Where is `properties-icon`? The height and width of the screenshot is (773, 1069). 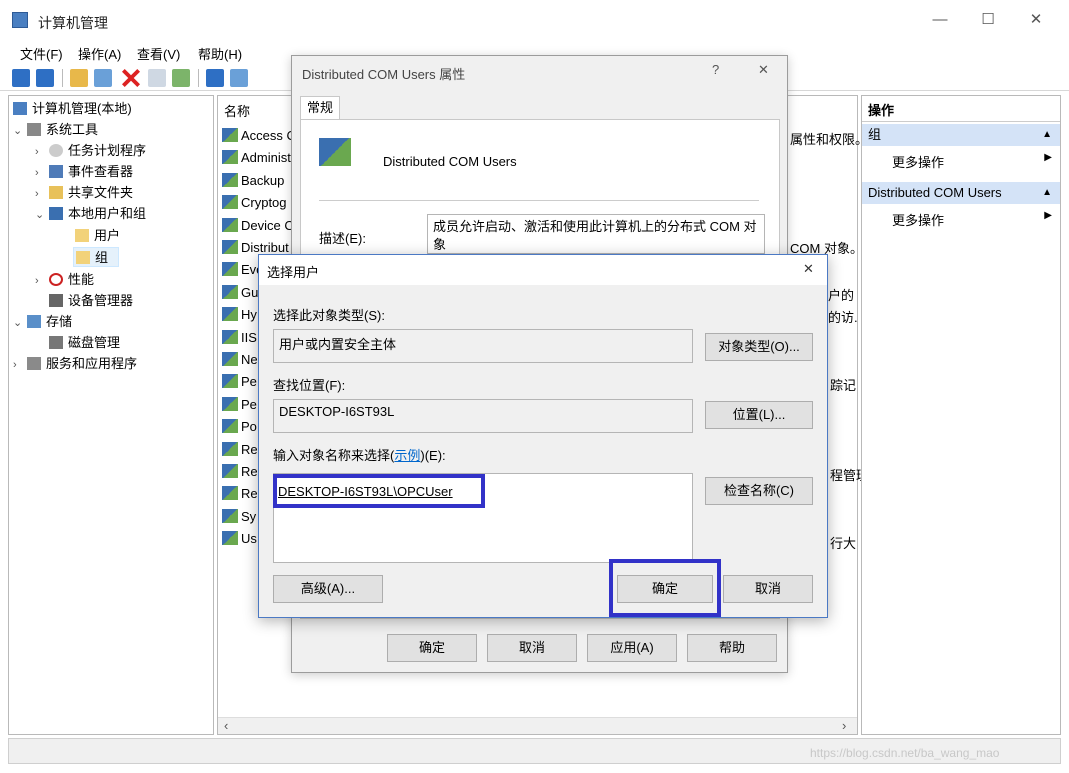 properties-icon is located at coordinates (157, 78).